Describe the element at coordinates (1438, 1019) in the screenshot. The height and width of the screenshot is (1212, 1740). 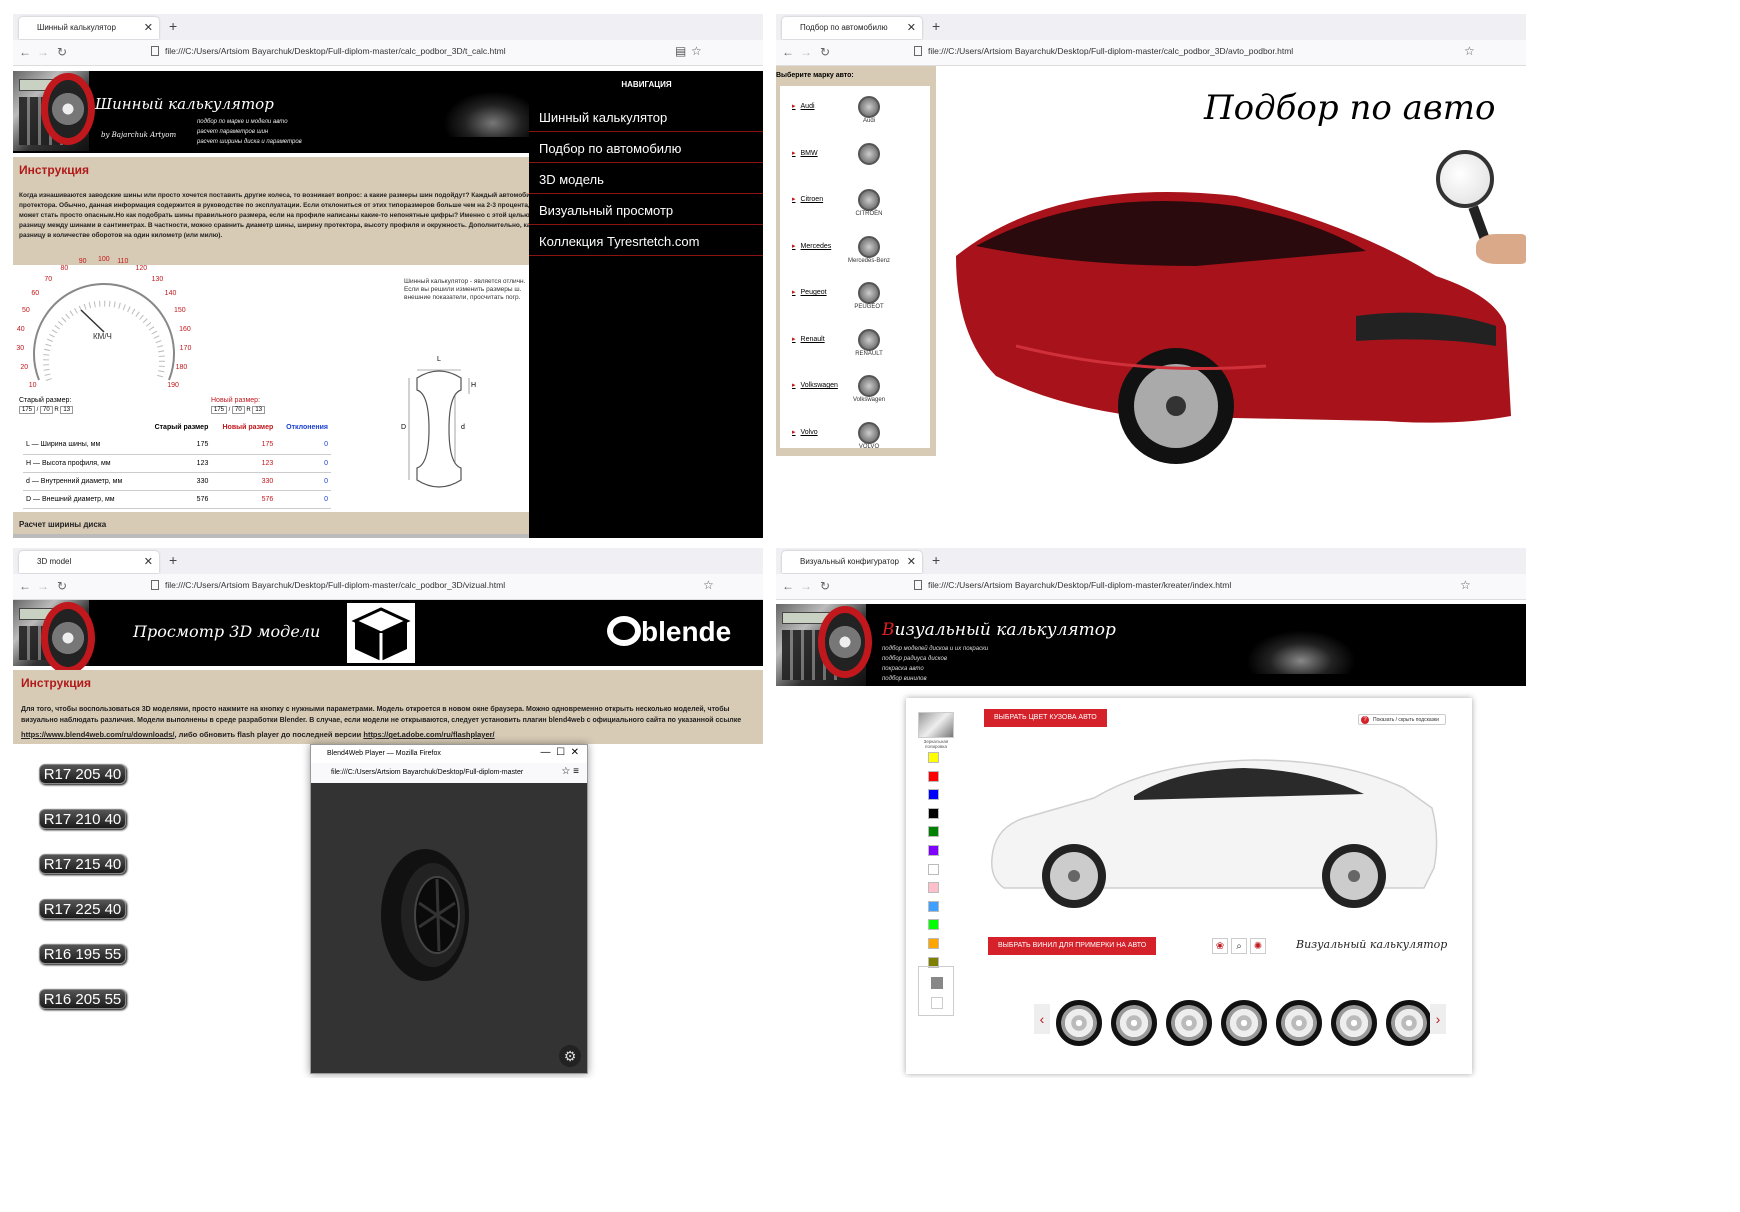
I see `carousel-next-arrow-icon: ›` at that location.